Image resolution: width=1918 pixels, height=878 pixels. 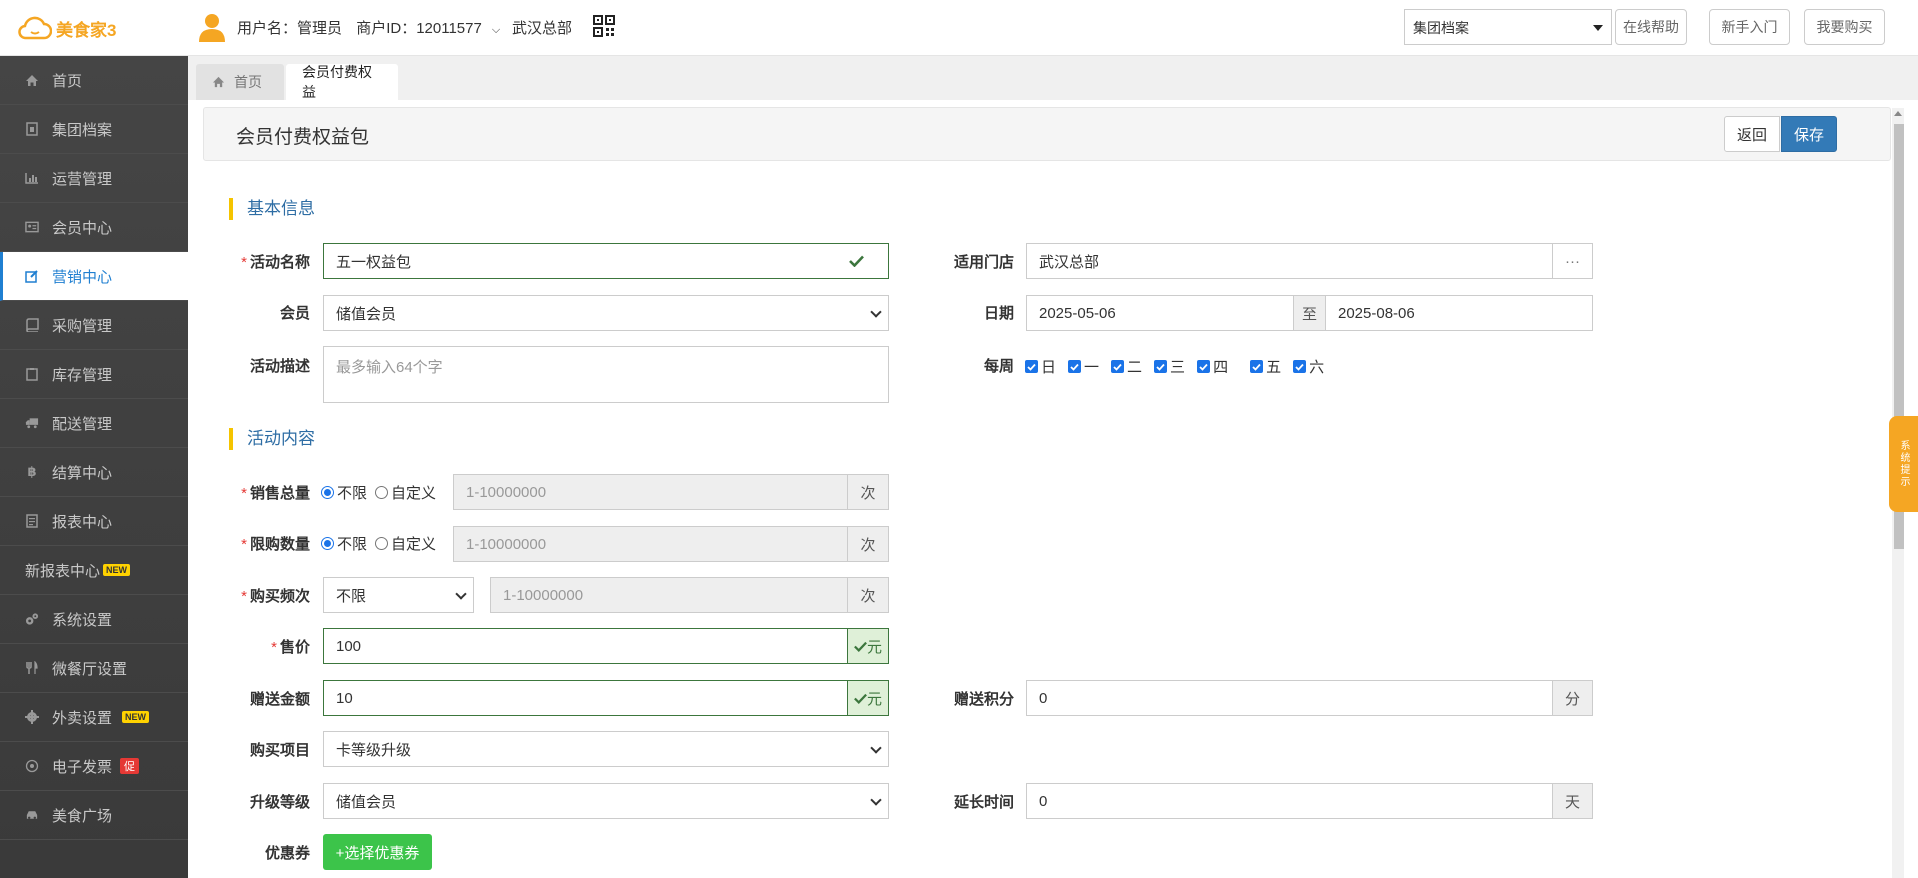 What do you see at coordinates (94, 521) in the screenshot?
I see `sidebar-item-reports: 报表中心` at bounding box center [94, 521].